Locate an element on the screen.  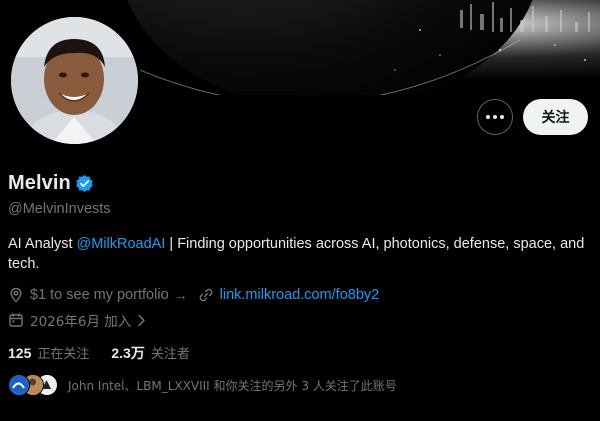
website-item: link.milkroad.com/fo8by2 is located at coordinates (289, 295).